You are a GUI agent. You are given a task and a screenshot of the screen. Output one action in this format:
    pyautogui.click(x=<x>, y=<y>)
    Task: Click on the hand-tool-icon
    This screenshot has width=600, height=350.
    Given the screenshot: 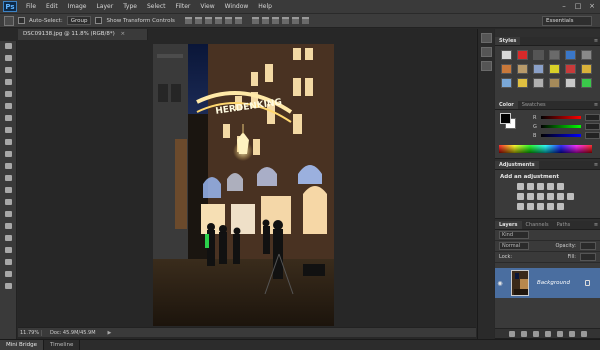 What is the action you would take?
    pyautogui.click(x=8, y=264)
    